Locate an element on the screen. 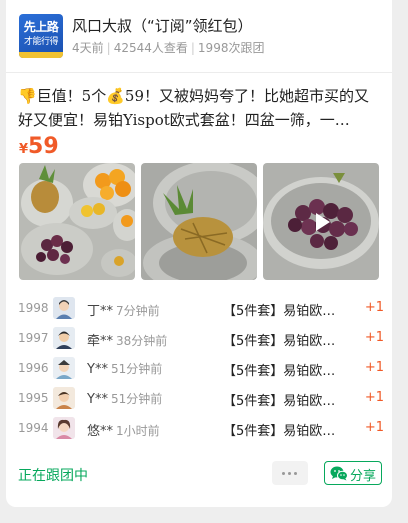  card-footer: 正在跟团中 分享 is located at coordinates (200, 474).